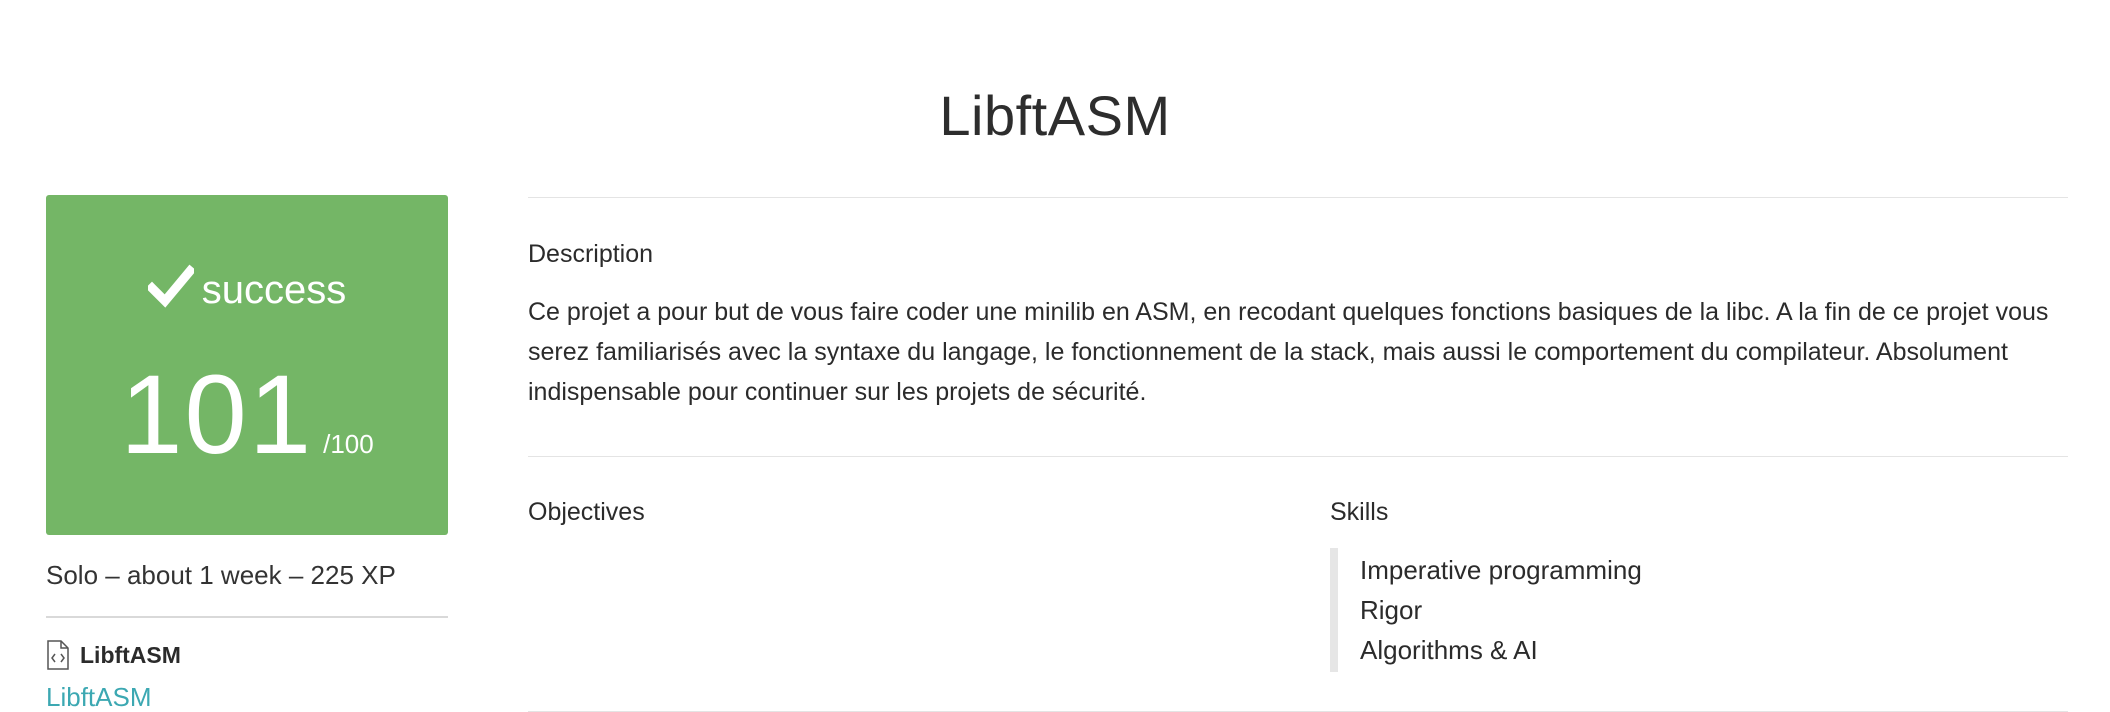  I want to click on skills-heading: Skills, so click(1359, 512).